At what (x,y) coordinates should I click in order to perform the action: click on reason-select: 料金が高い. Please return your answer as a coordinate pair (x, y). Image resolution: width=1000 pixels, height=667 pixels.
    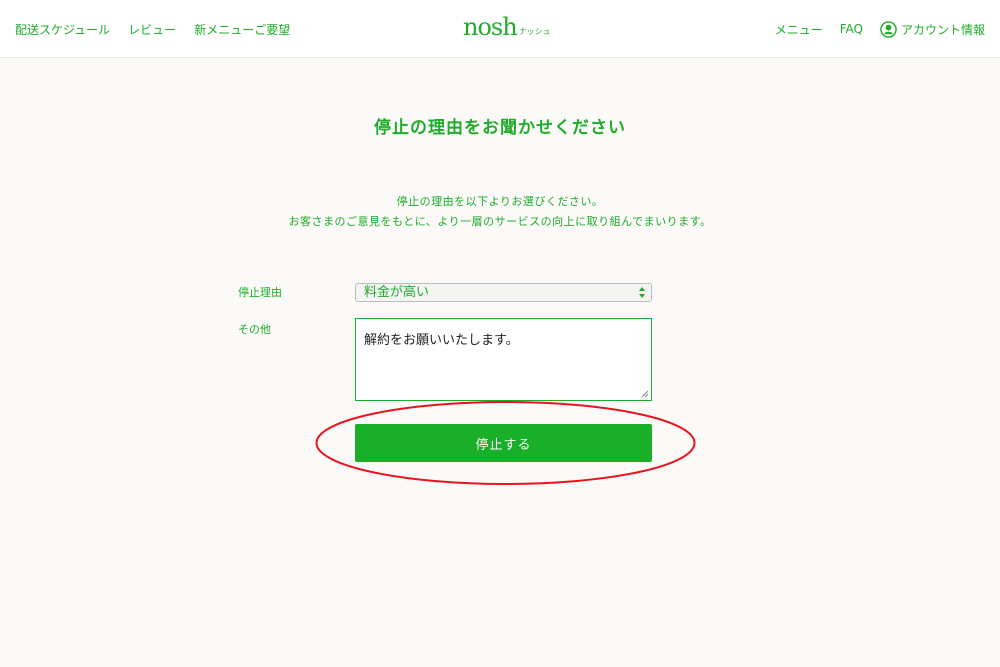
    Looking at the image, I should click on (503, 292).